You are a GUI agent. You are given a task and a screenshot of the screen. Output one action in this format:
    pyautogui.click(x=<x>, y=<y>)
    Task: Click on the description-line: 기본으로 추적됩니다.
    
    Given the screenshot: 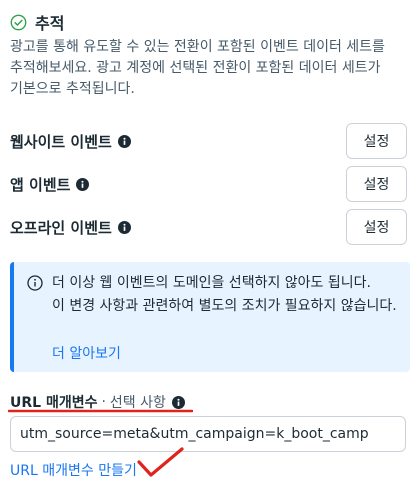 What is the action you would take?
    pyautogui.click(x=72, y=89)
    